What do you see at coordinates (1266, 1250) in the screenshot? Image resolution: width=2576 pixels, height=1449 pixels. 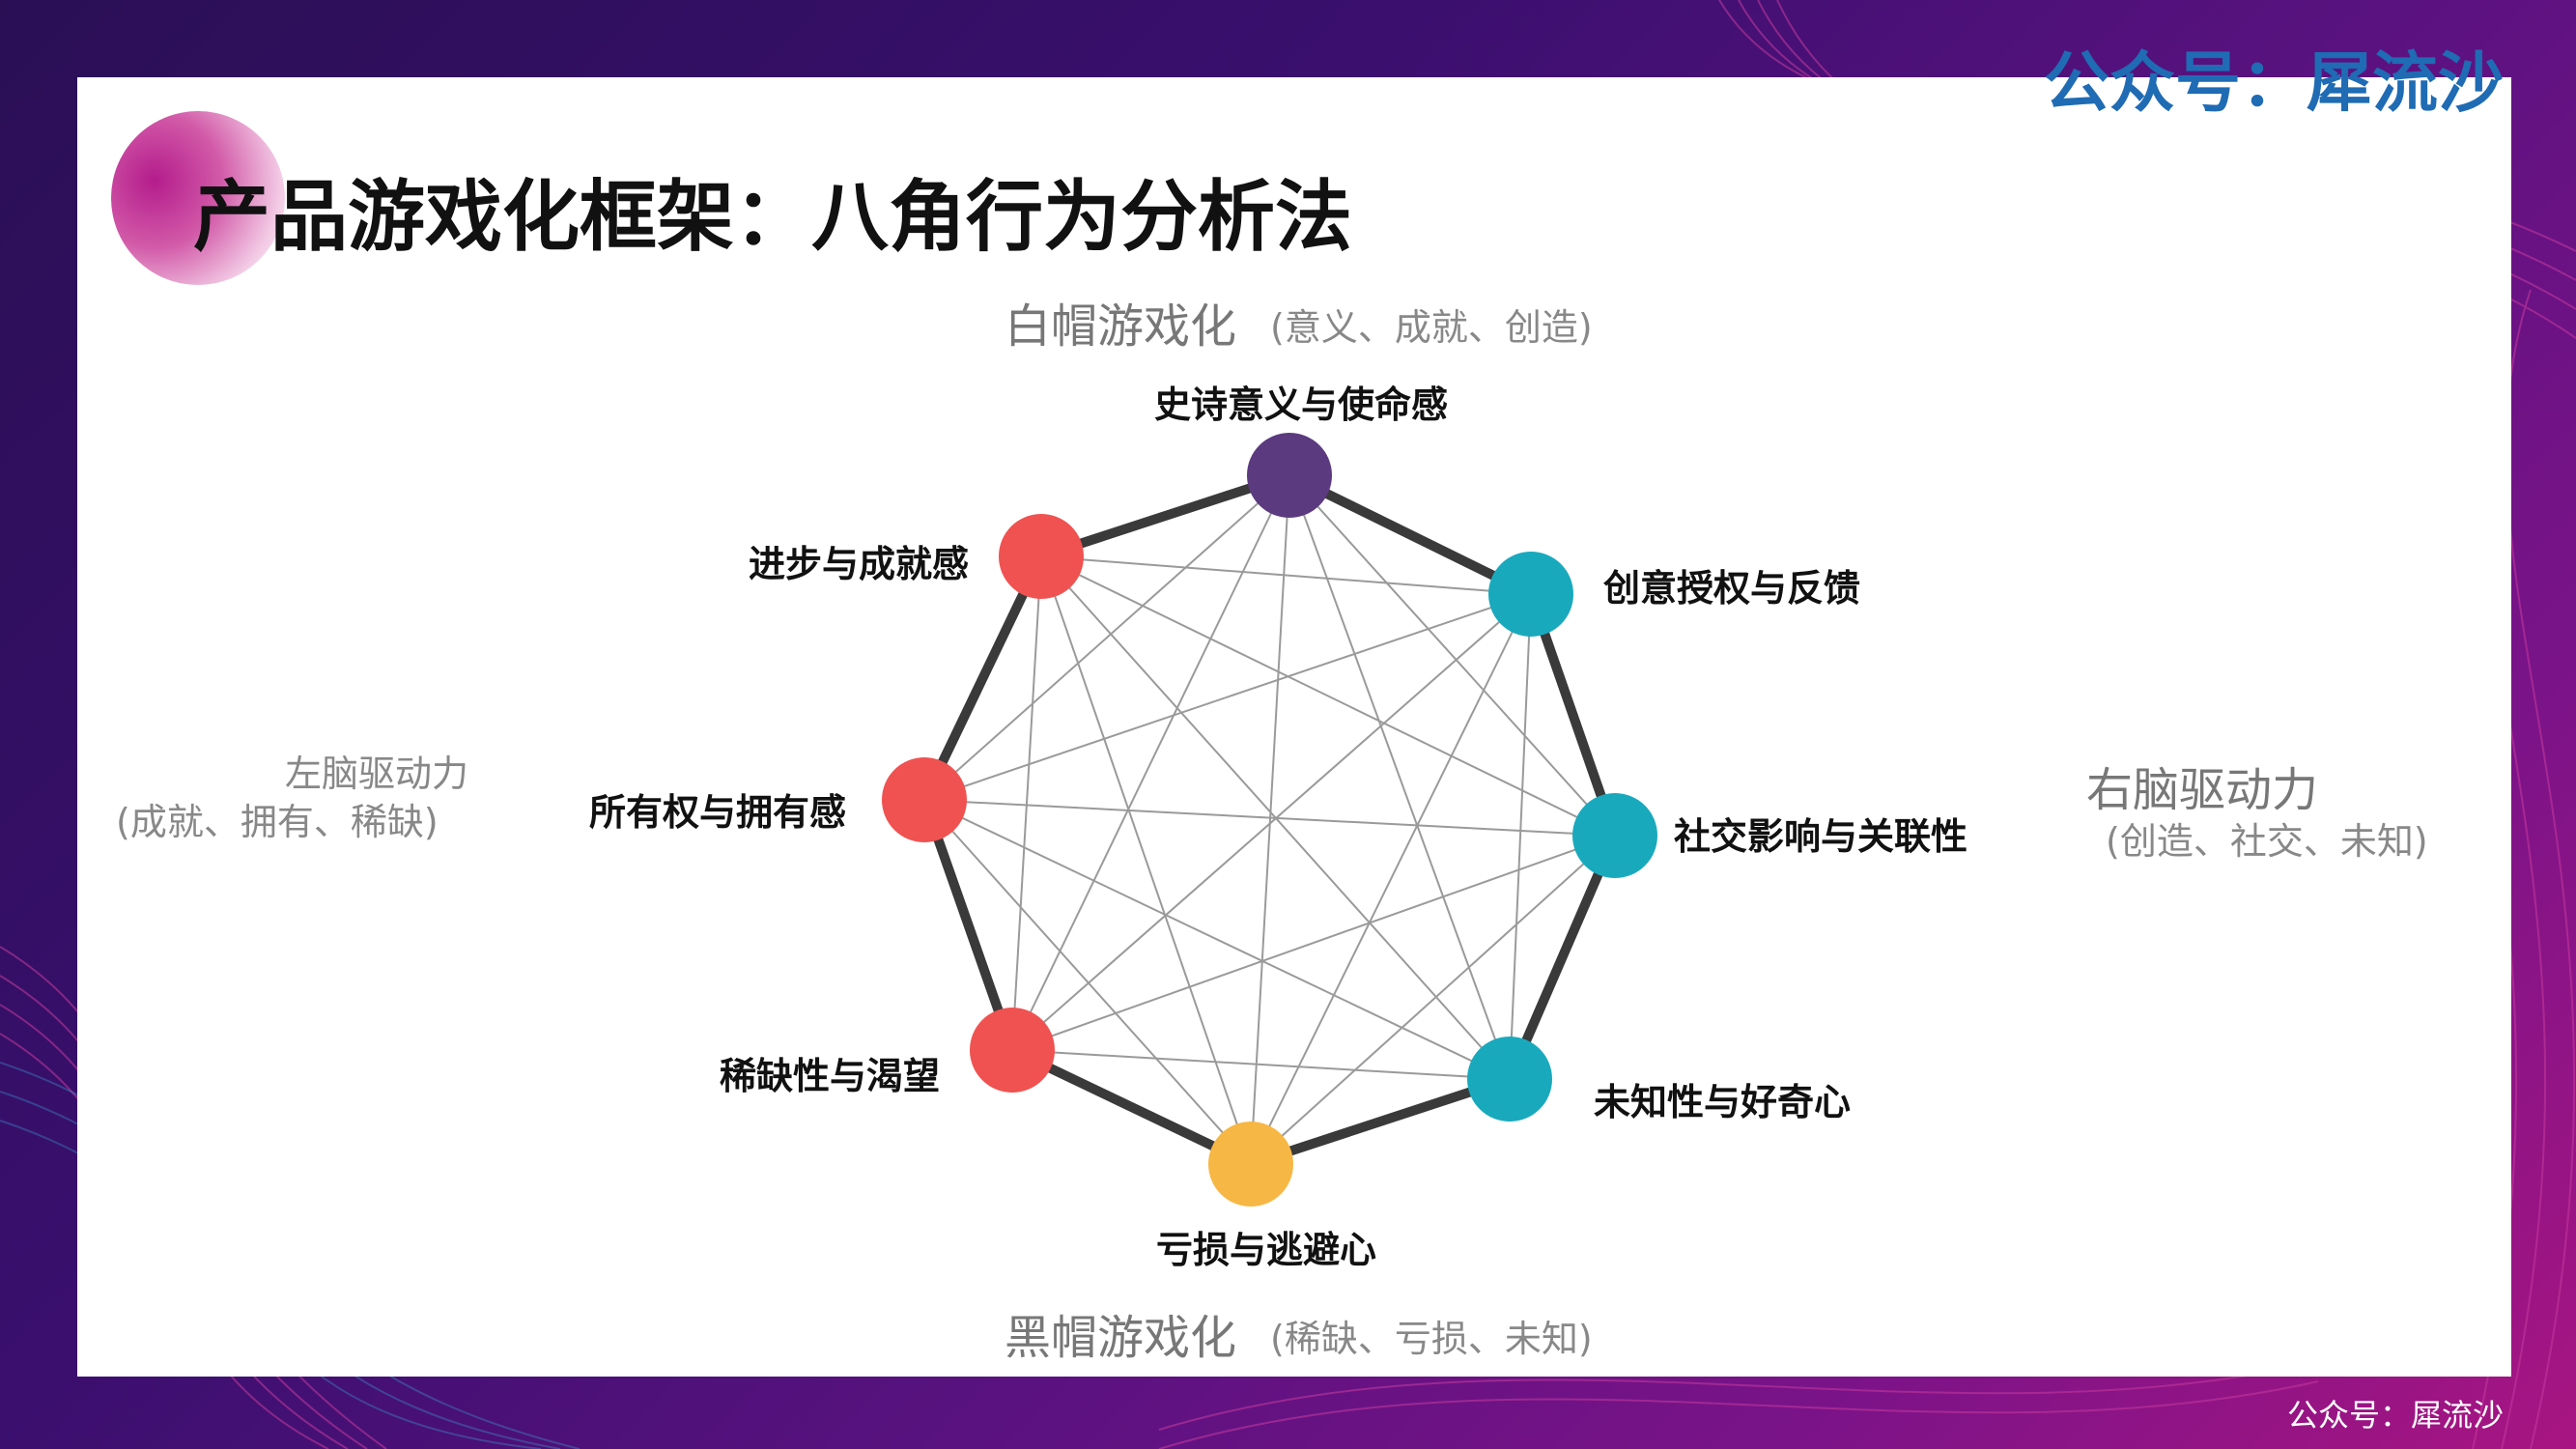 I see `node-label-loss-avoidance: 亏损与逃避心` at bounding box center [1266, 1250].